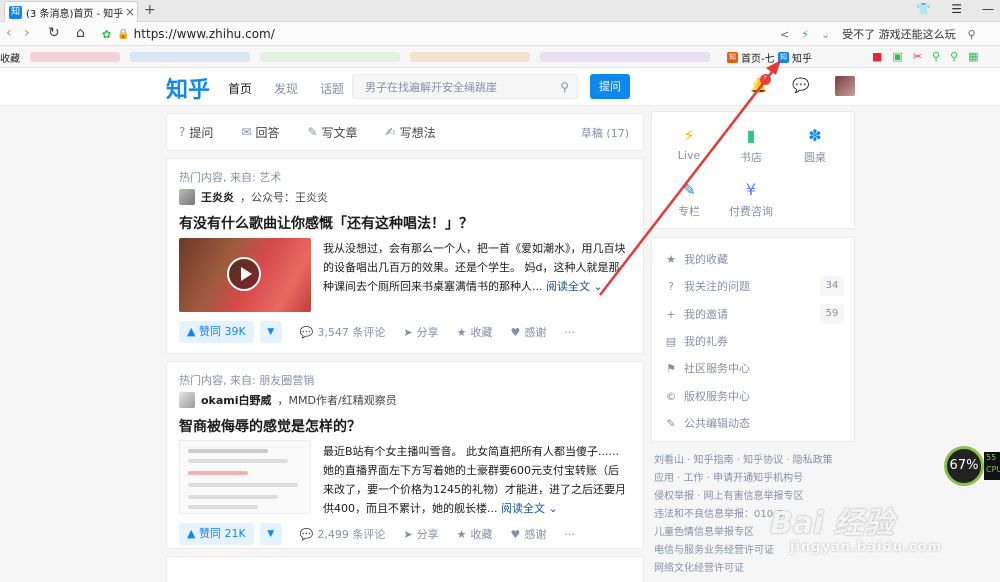 This screenshot has height=582, width=1000. I want to click on window-controls: 👕 ☰ —, so click(955, 9).